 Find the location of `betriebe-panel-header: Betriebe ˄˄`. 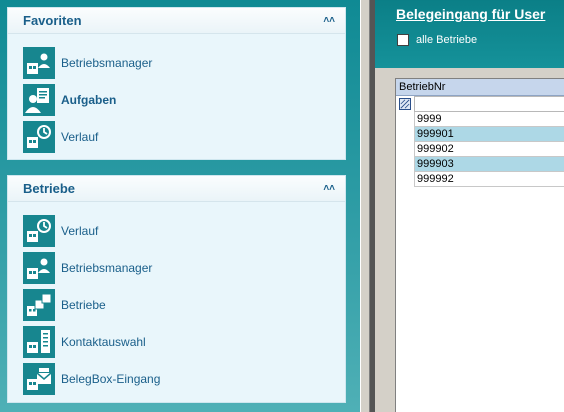

betriebe-panel-header: Betriebe ˄˄ is located at coordinates (176, 189).